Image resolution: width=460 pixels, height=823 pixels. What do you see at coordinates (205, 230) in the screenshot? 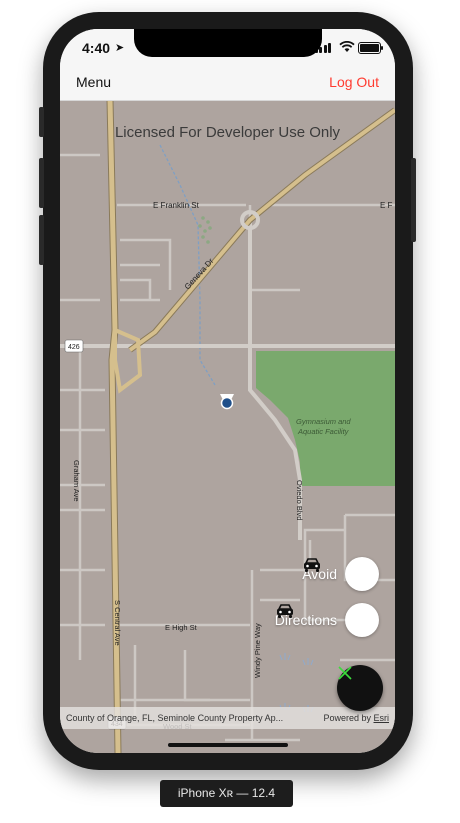
I see `tree-cluster` at bounding box center [205, 230].